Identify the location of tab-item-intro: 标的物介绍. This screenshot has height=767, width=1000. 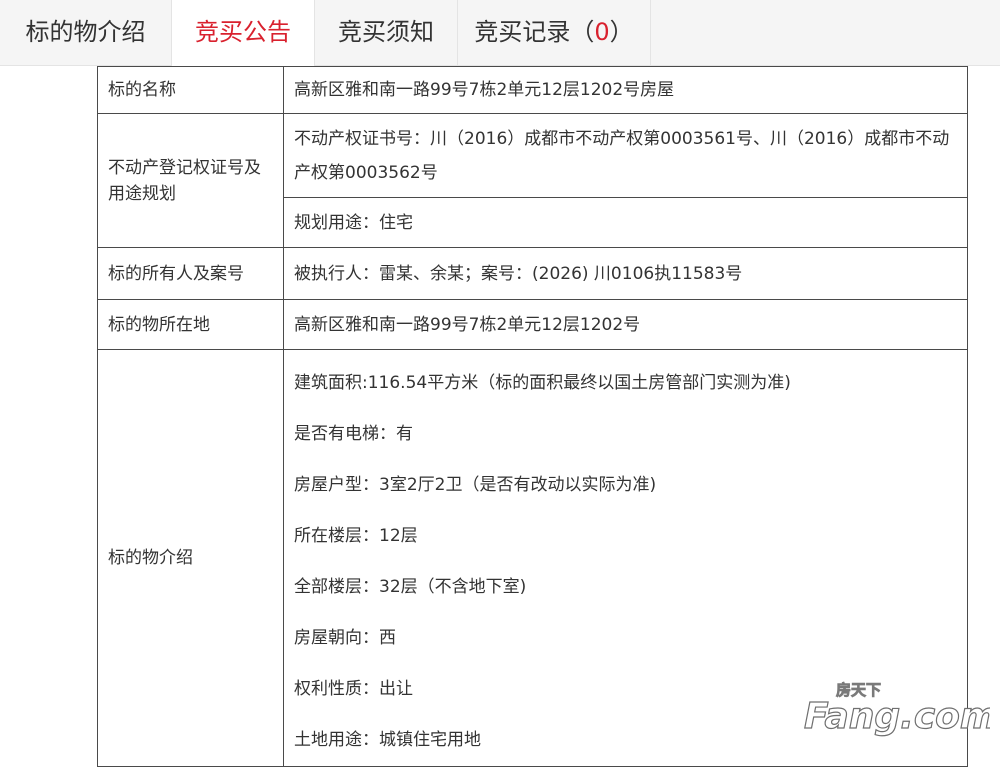
(86, 33).